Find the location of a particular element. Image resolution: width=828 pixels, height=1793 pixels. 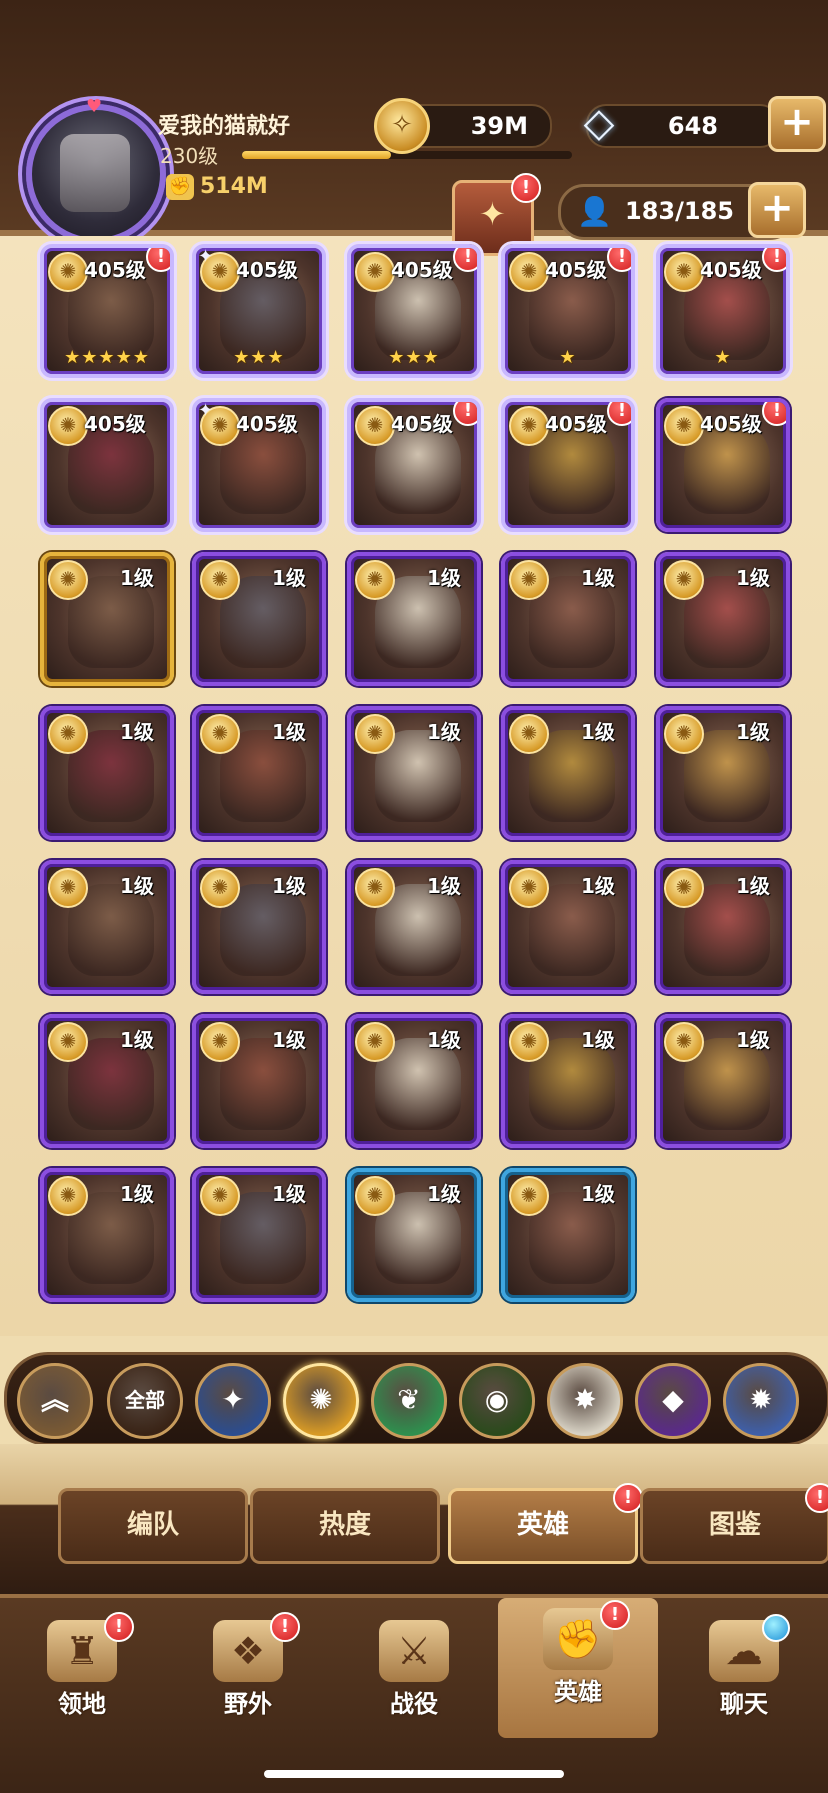

player-avatar: ♥ is located at coordinates (96, 170).